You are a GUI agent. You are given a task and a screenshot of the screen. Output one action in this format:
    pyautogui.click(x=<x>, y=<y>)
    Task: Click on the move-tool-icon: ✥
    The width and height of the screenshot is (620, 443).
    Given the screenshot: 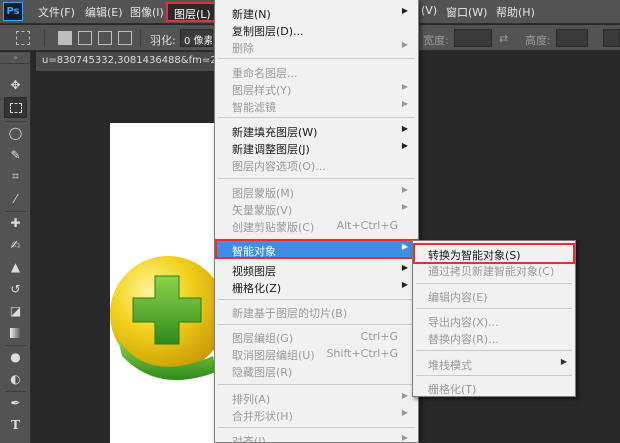 What is the action you would take?
    pyautogui.click(x=15, y=84)
    